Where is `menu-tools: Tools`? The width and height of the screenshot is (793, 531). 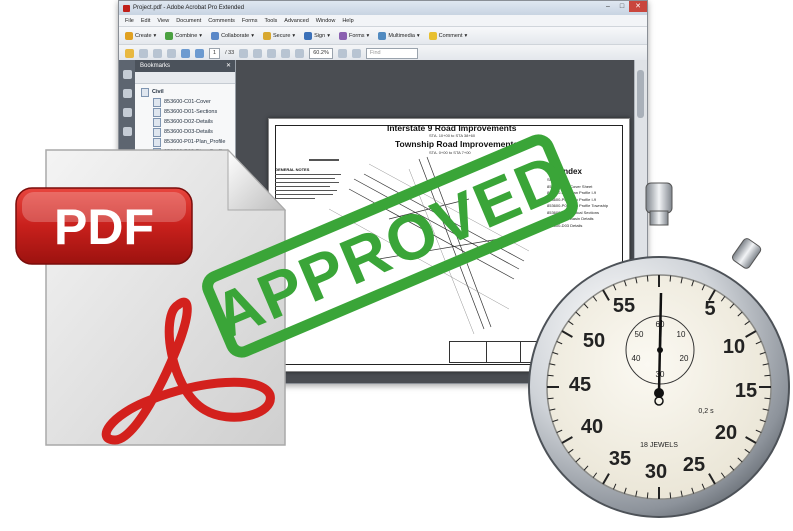 menu-tools: Tools is located at coordinates (270, 21).